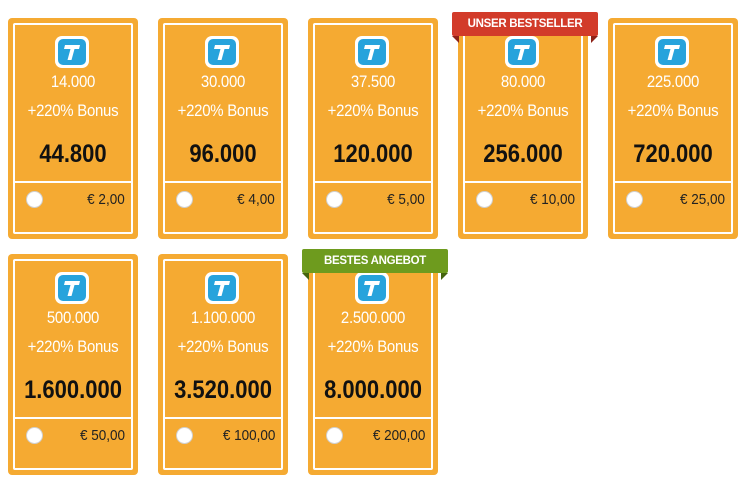 The height and width of the screenshot is (482, 753). I want to click on total-coins: 8.000.000, so click(373, 390).